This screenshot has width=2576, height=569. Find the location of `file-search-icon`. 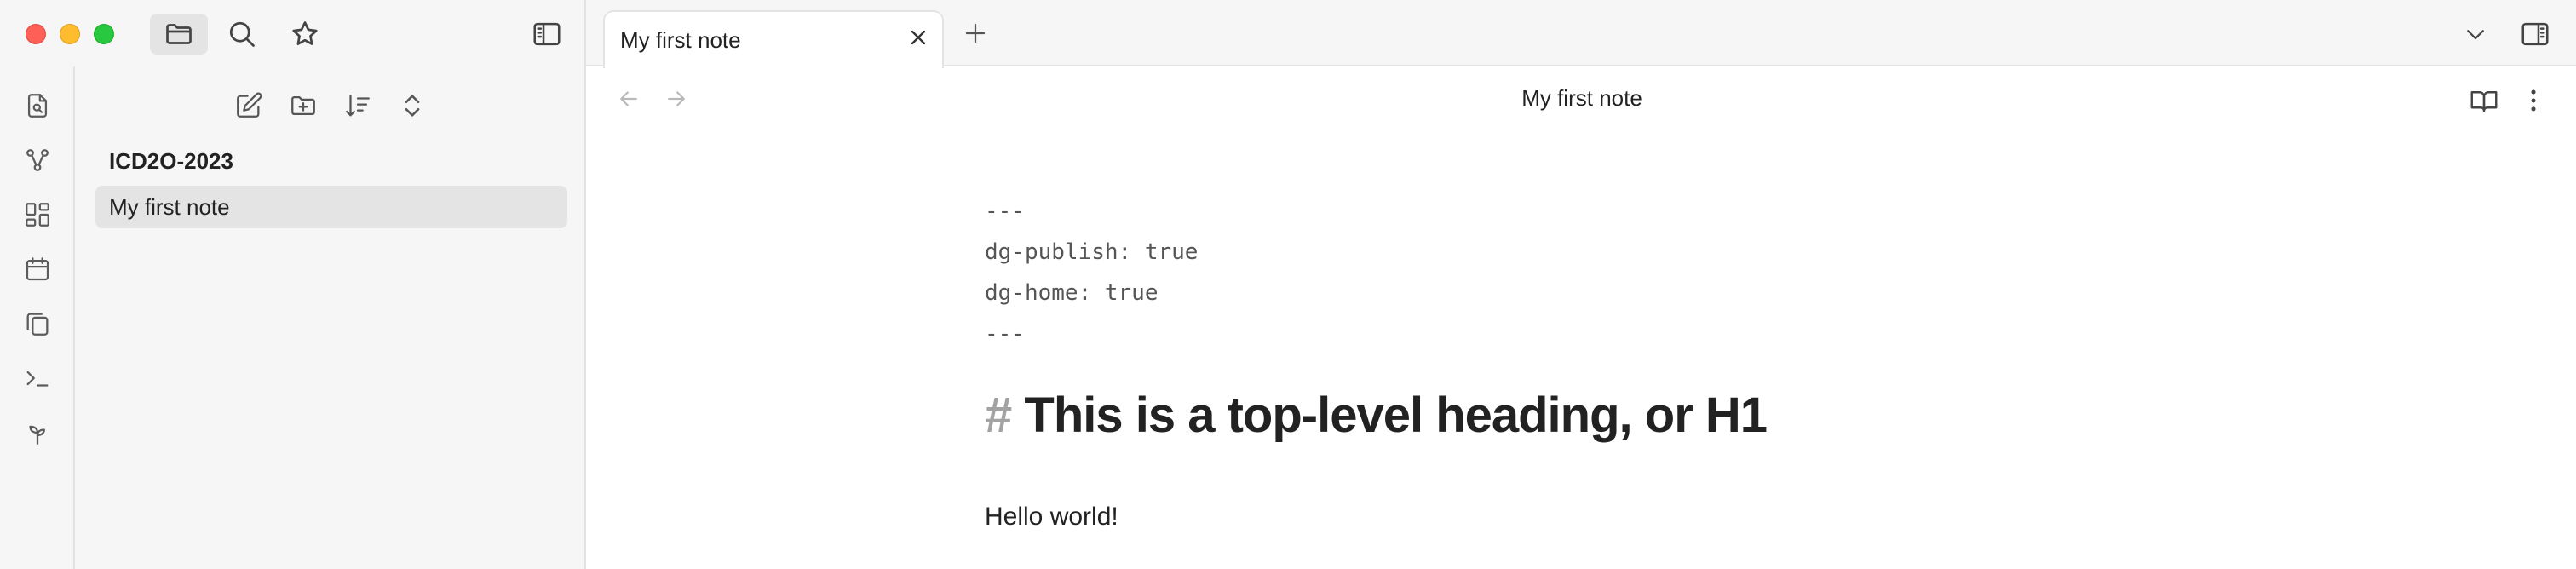

file-search-icon is located at coordinates (38, 106).